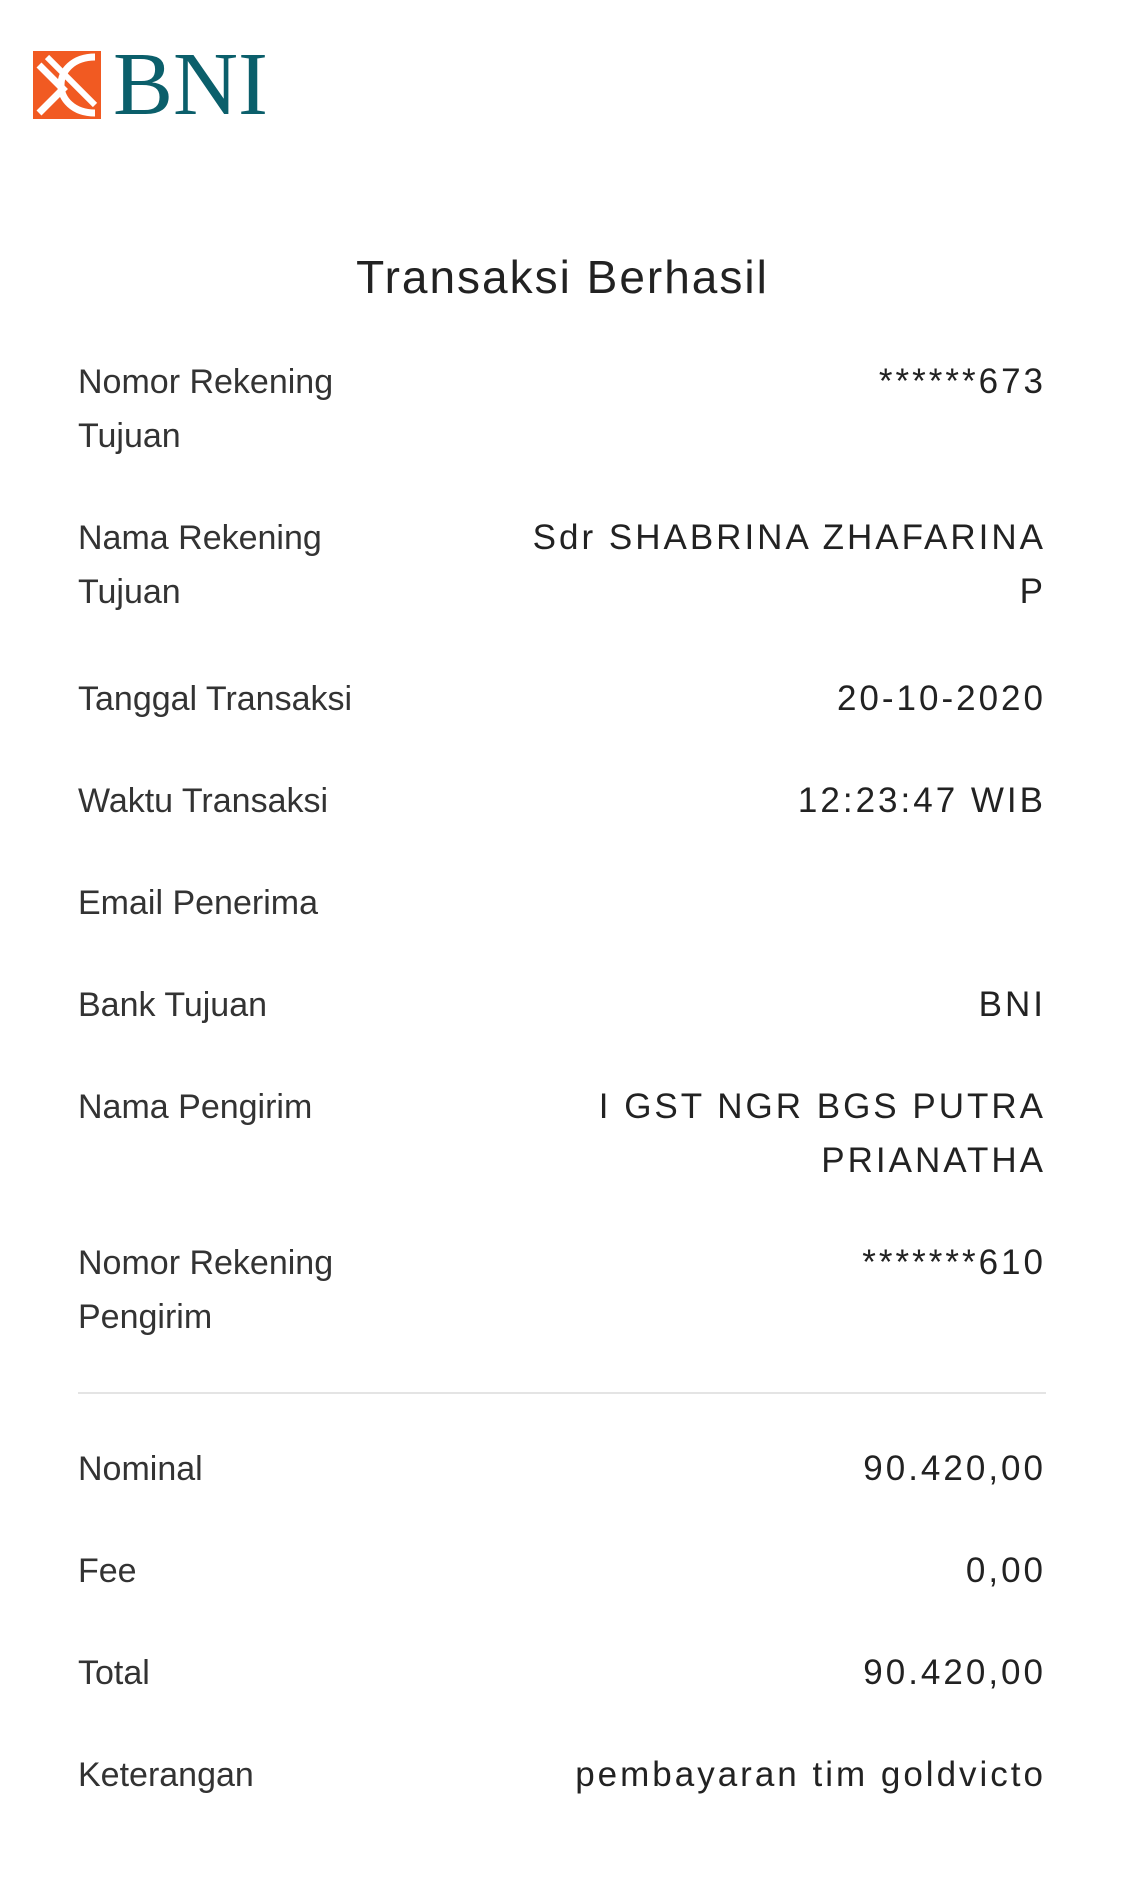 The height and width of the screenshot is (1899, 1125). I want to click on detail-value: Sdr SHABRINA ZHAFARINA P, so click(789, 564).